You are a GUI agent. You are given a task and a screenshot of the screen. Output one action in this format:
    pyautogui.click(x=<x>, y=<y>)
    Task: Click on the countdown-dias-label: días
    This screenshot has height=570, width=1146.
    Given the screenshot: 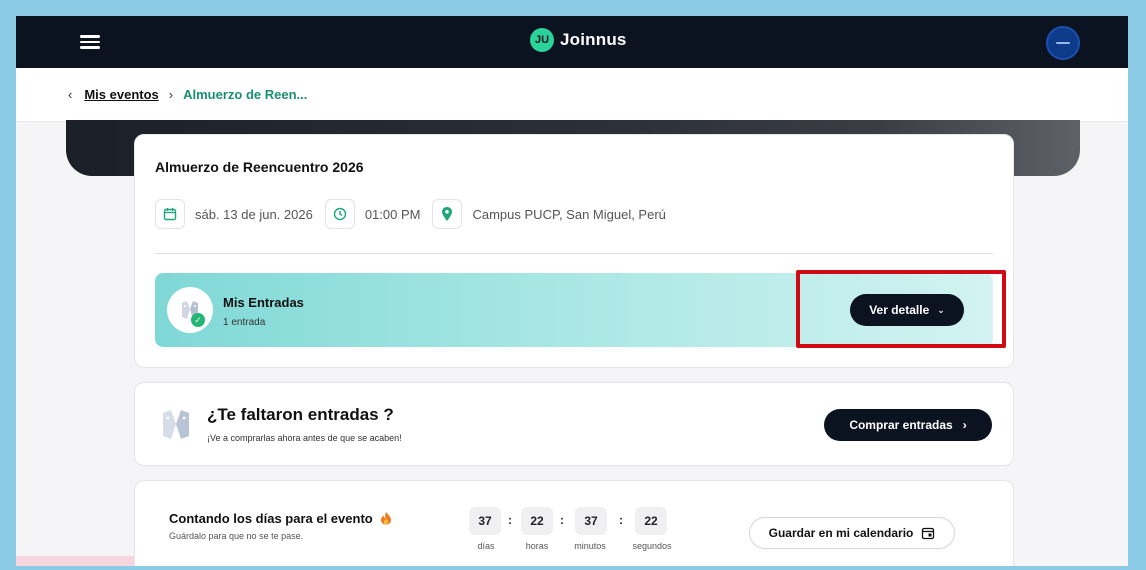 What is the action you would take?
    pyautogui.click(x=486, y=546)
    